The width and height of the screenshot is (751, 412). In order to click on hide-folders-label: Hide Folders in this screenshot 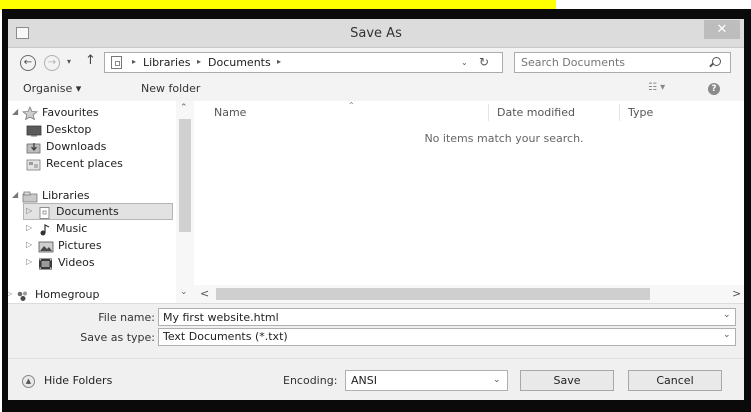, I will do `click(78, 380)`.